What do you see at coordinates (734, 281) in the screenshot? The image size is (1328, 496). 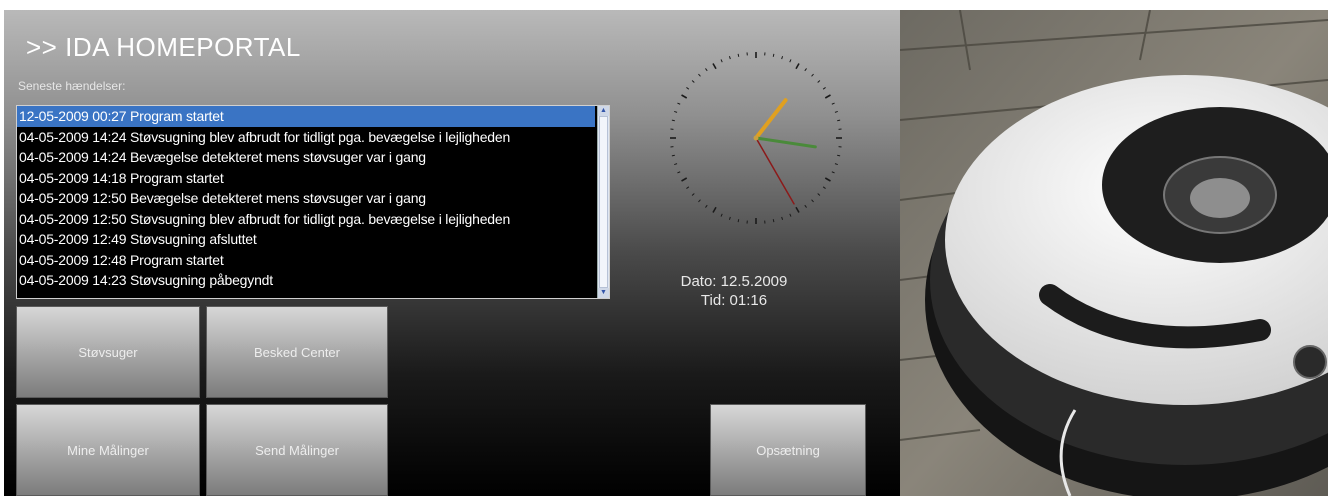 I see `date-label: Dato: 12.5.2009` at bounding box center [734, 281].